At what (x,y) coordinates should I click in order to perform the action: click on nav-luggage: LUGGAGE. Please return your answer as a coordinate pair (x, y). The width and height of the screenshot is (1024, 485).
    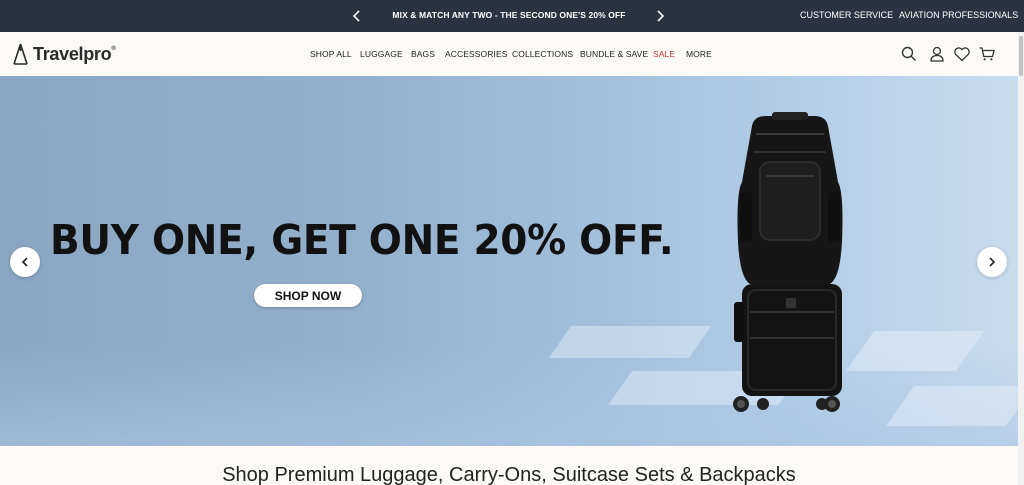
    Looking at the image, I should click on (381, 54).